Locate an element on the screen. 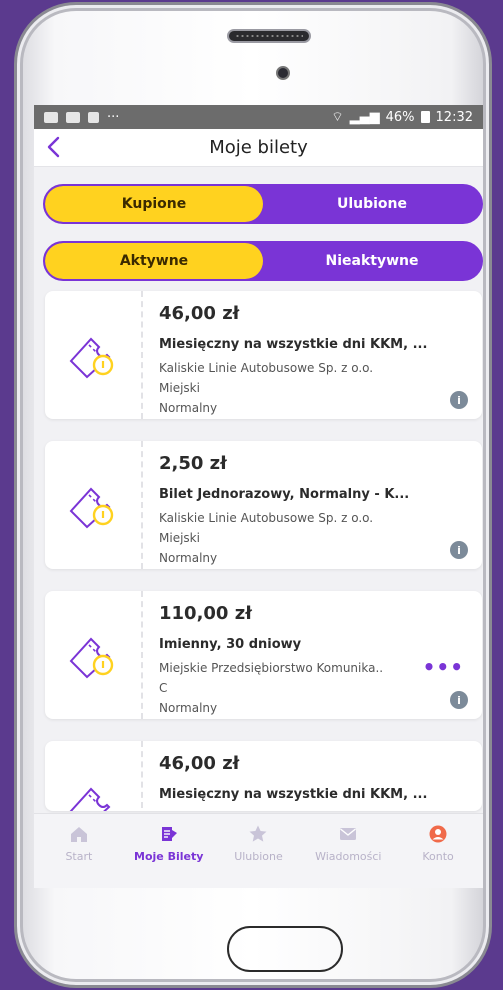  nav-start: Start is located at coordinates (79, 856).